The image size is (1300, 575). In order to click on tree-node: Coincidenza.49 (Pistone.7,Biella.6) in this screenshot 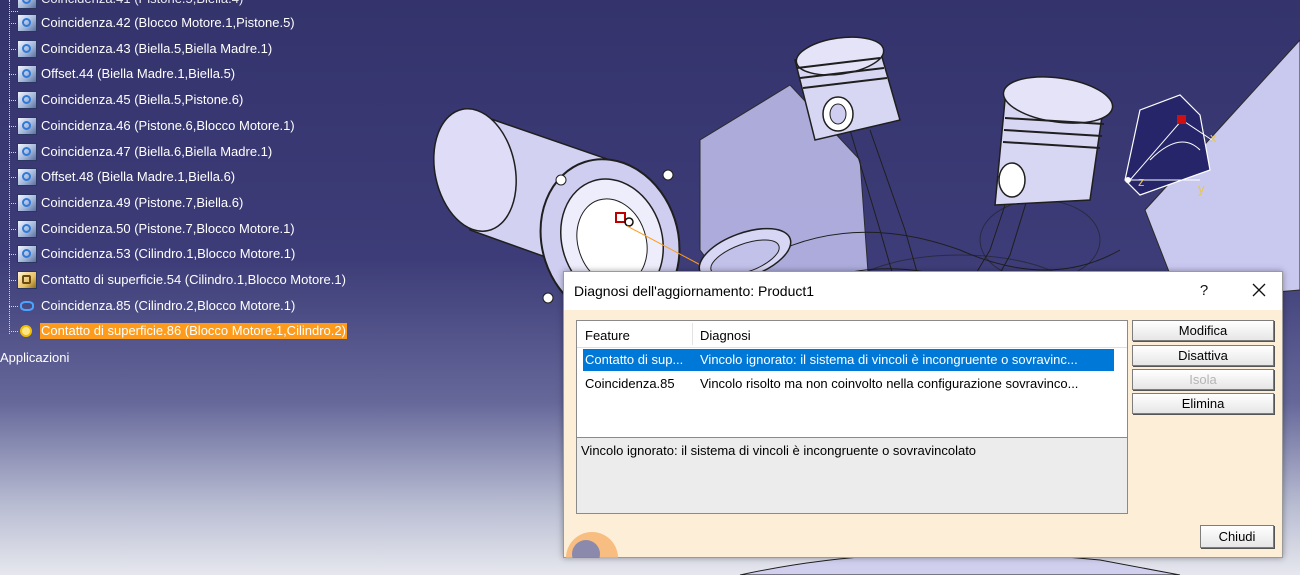, I will do `click(210, 203)`.